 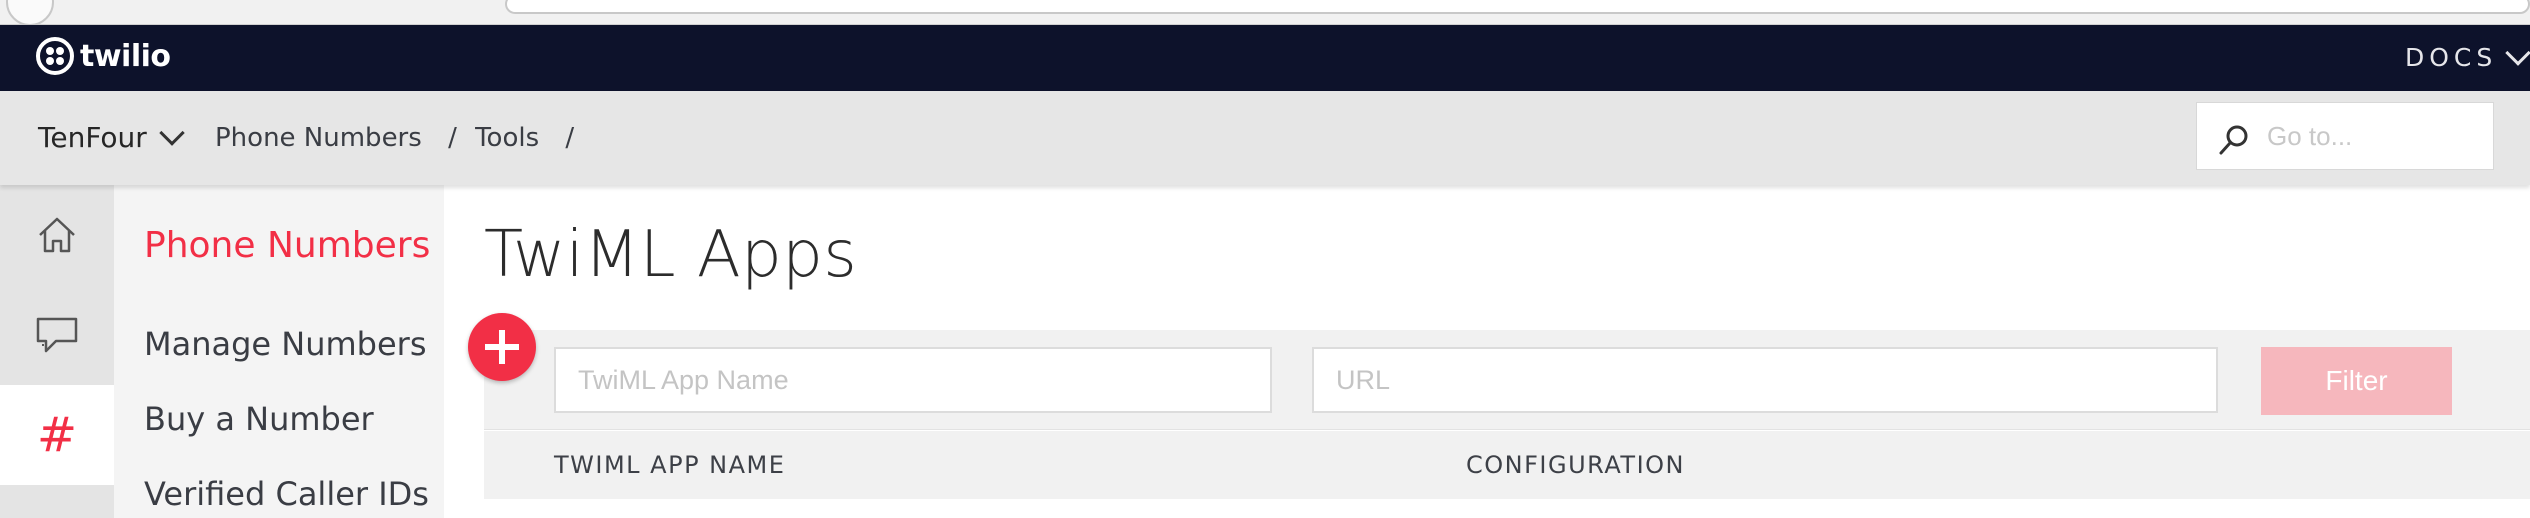 I want to click on url-filter-input, so click(x=1765, y=380).